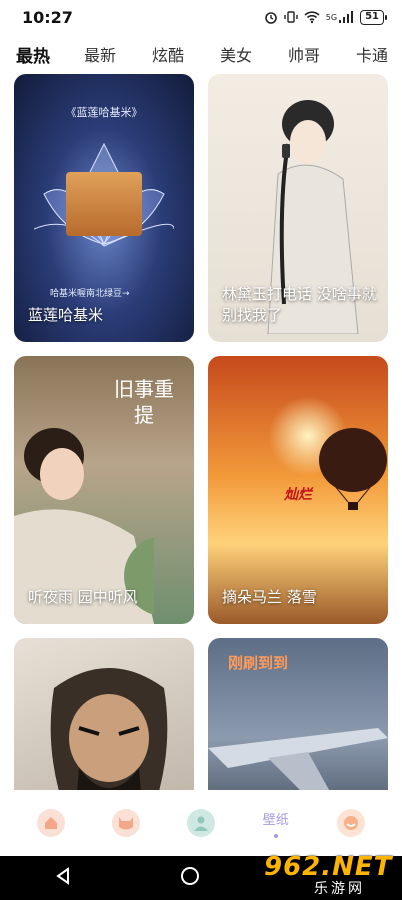 Image resolution: width=402 pixels, height=900 pixels. I want to click on wallpaper-card, so click(104, 714).